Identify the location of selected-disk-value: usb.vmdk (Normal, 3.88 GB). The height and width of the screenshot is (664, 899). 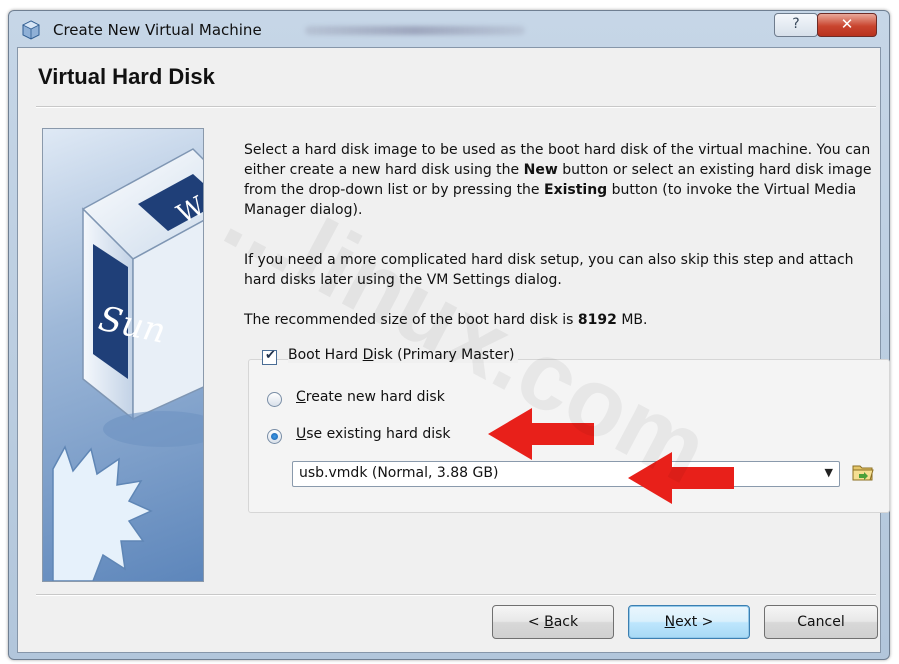
(399, 473).